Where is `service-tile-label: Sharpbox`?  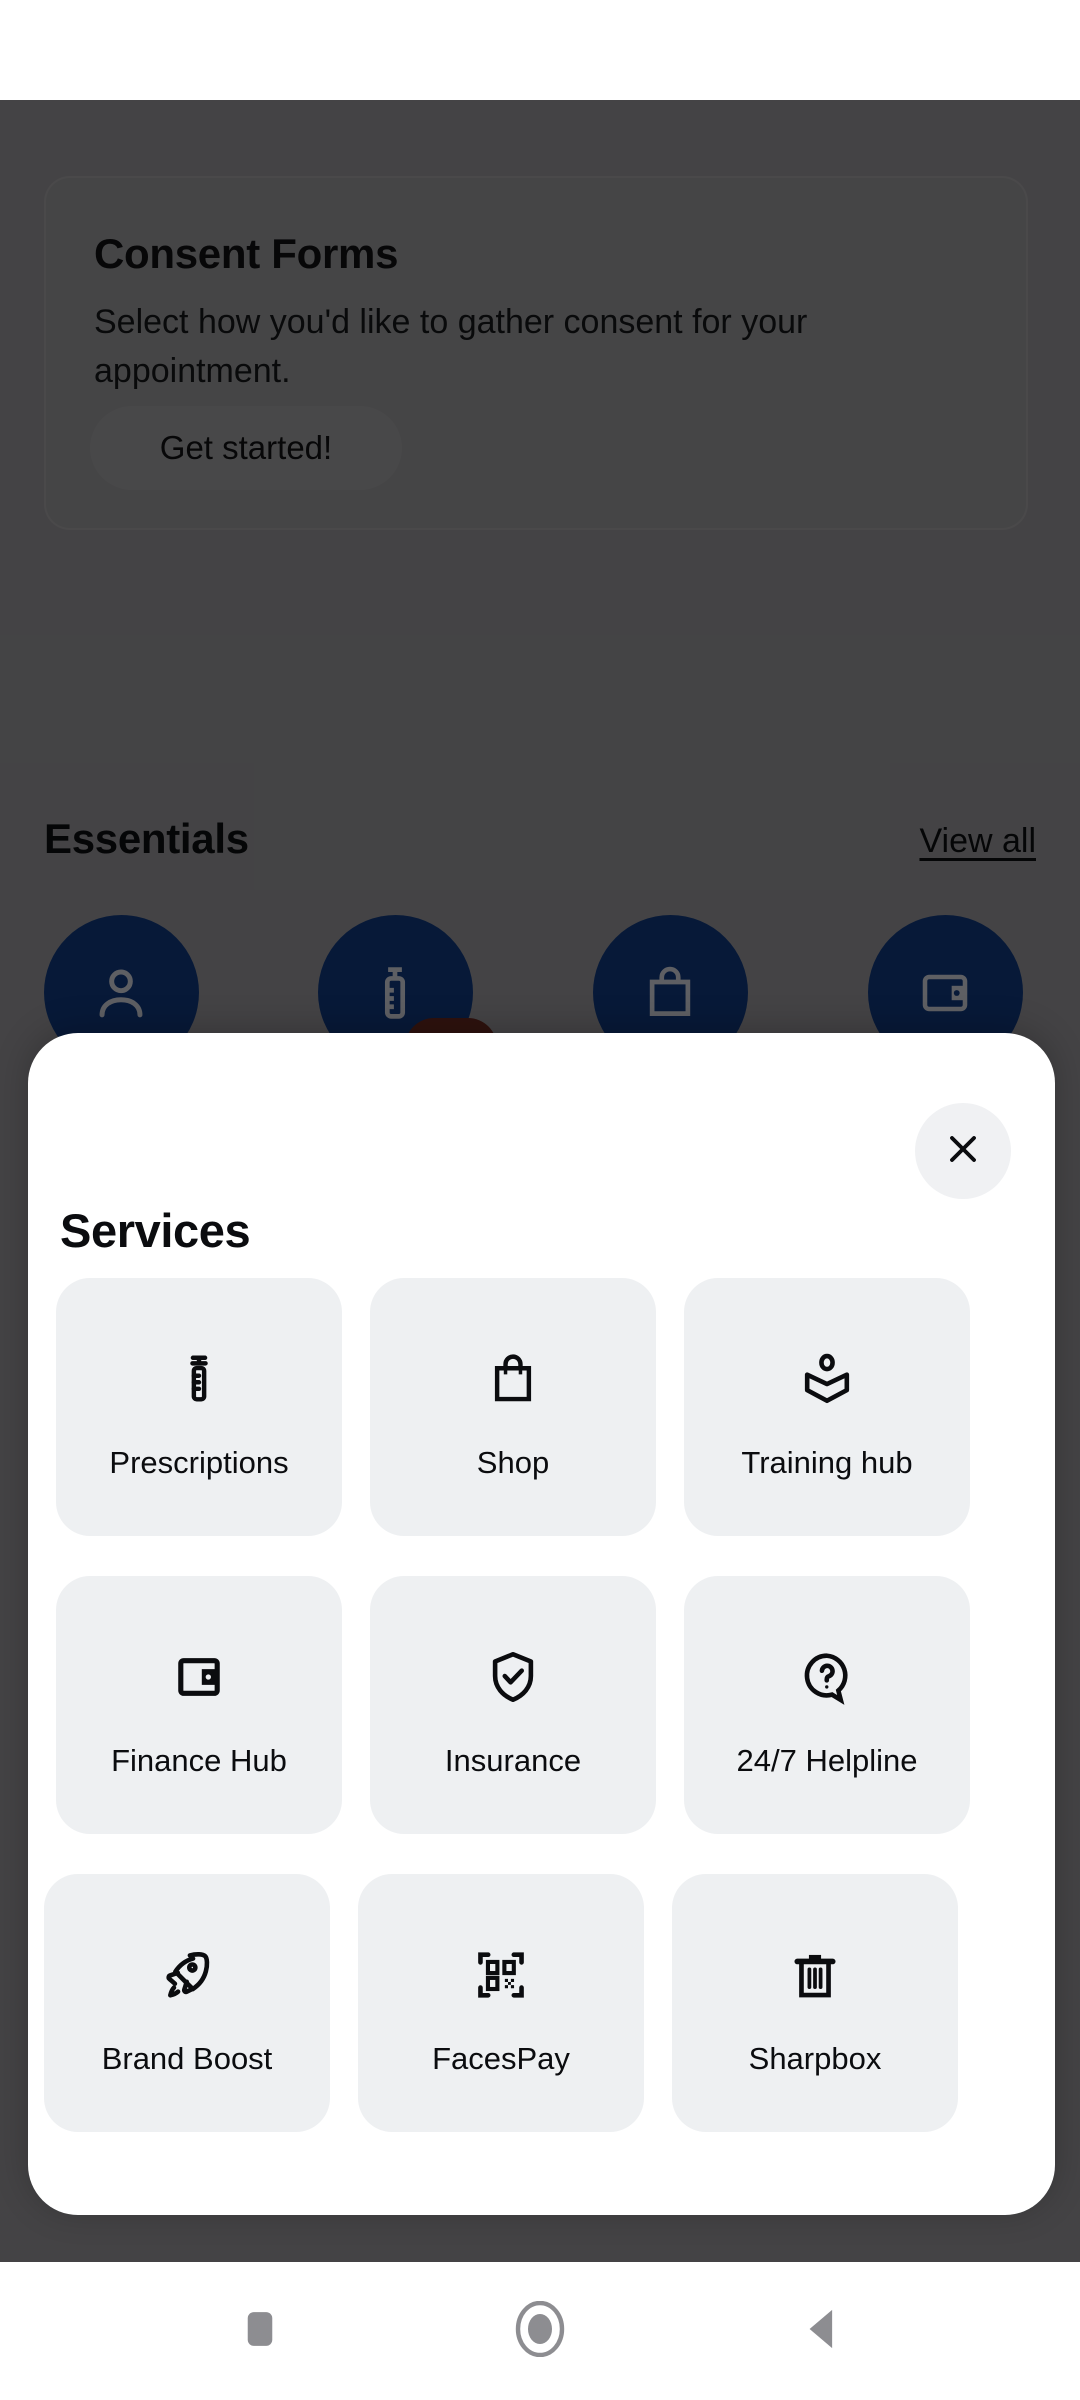
service-tile-label: Sharpbox is located at coordinates (815, 2058).